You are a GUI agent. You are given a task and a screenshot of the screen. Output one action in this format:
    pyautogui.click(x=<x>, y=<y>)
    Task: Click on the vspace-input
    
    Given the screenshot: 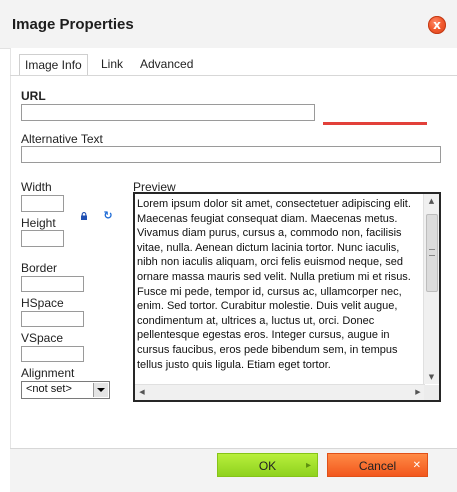 What is the action you would take?
    pyautogui.click(x=52, y=354)
    